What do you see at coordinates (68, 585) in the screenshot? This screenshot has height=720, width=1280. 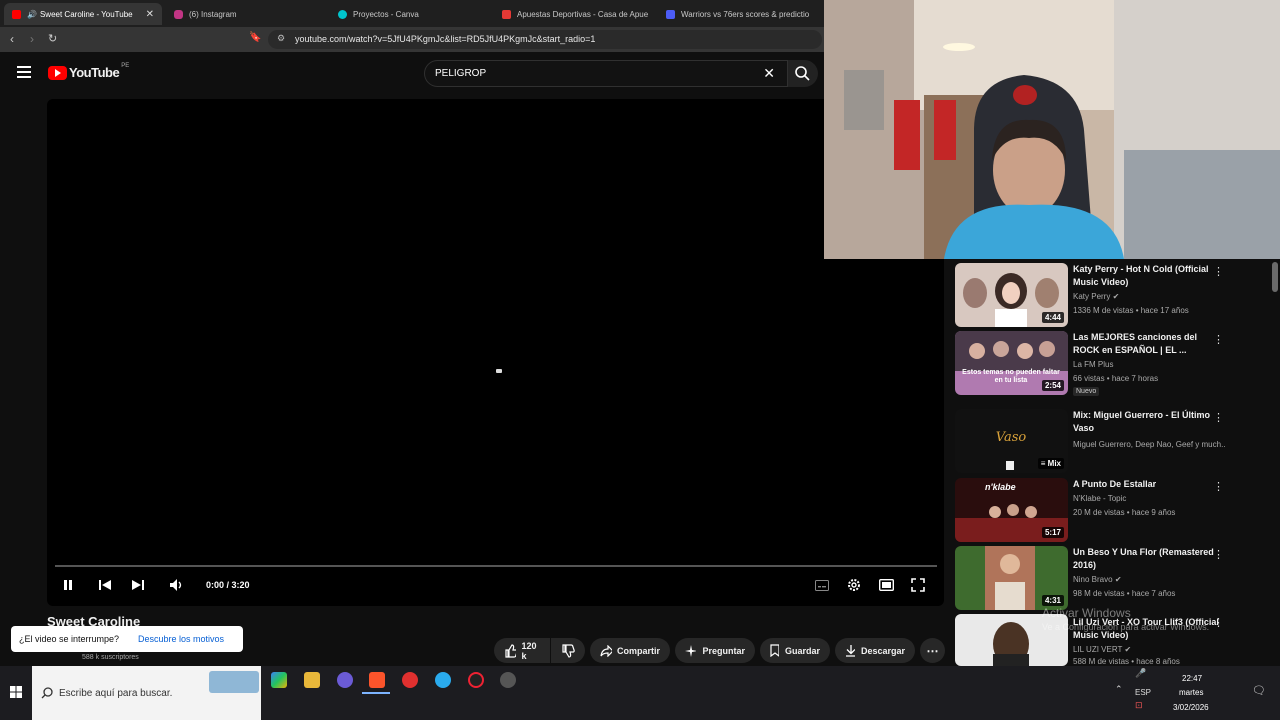 I see `pause-button` at bounding box center [68, 585].